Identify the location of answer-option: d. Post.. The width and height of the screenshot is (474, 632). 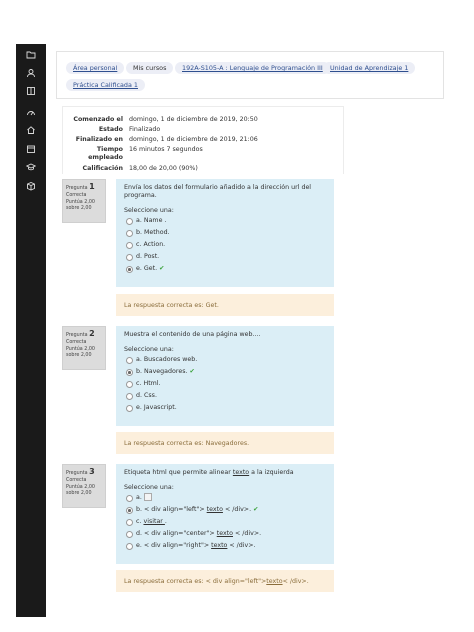
(225, 257).